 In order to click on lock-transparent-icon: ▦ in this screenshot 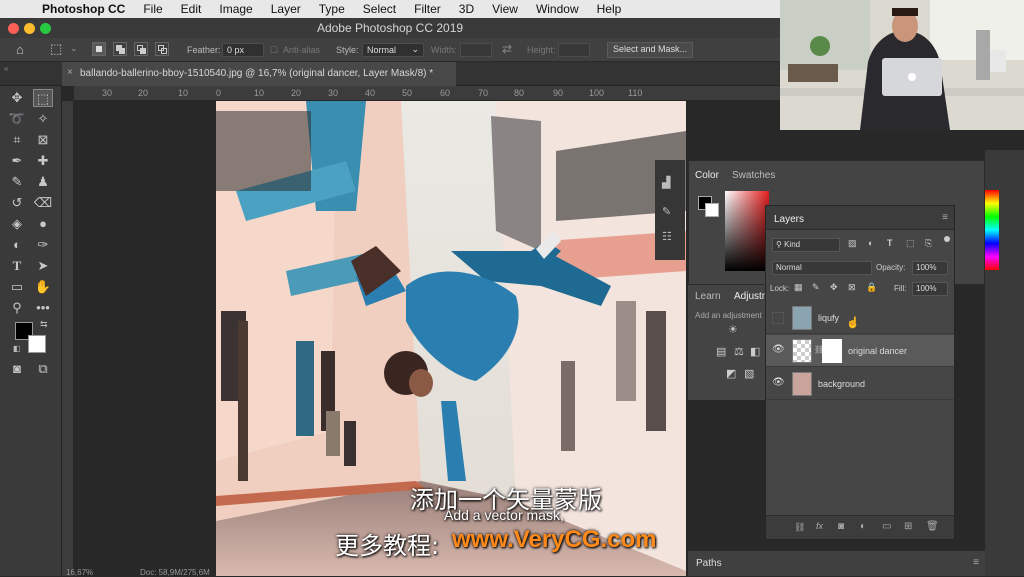, I will do `click(798, 287)`.